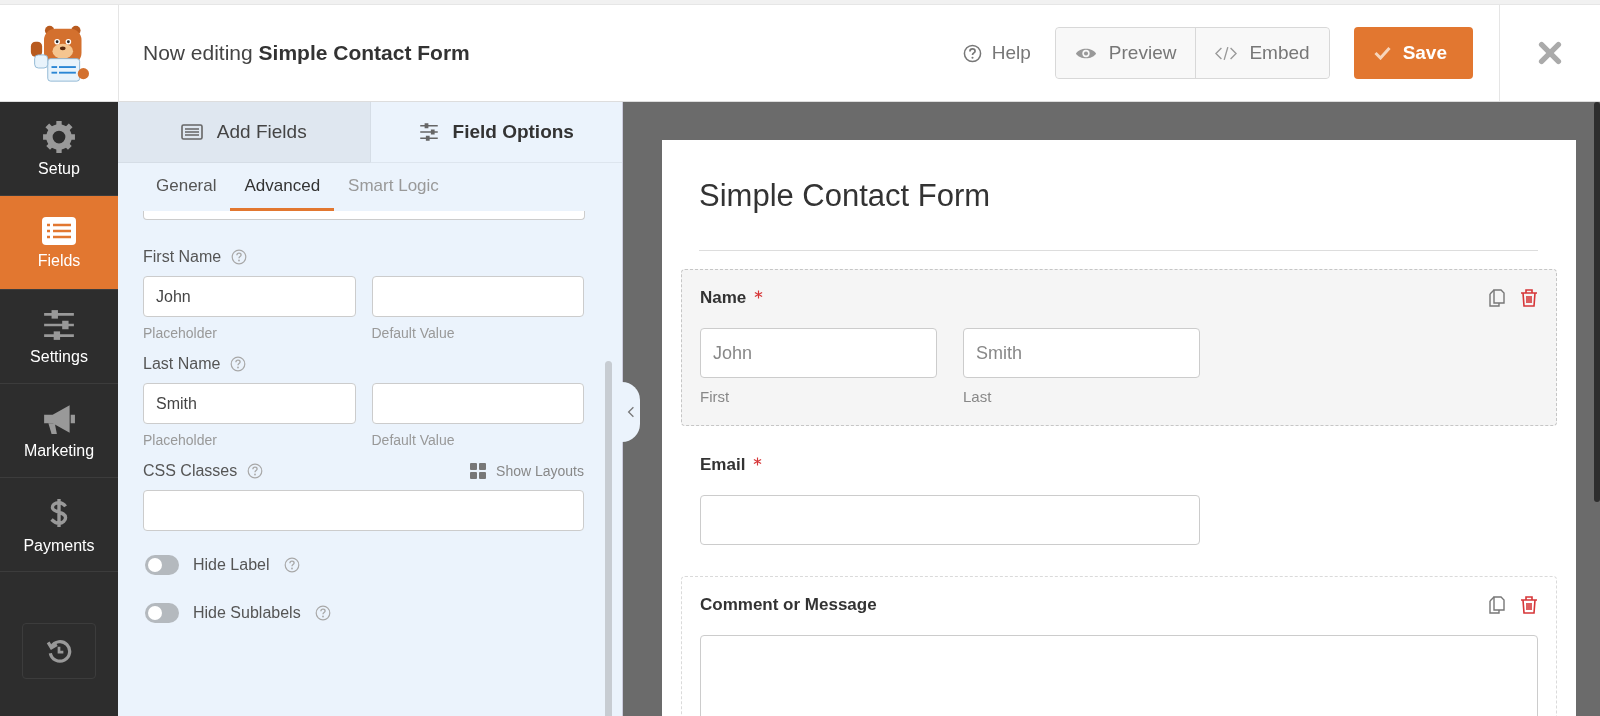  Describe the element at coordinates (1382, 53) in the screenshot. I see `checkmark-icon` at that location.